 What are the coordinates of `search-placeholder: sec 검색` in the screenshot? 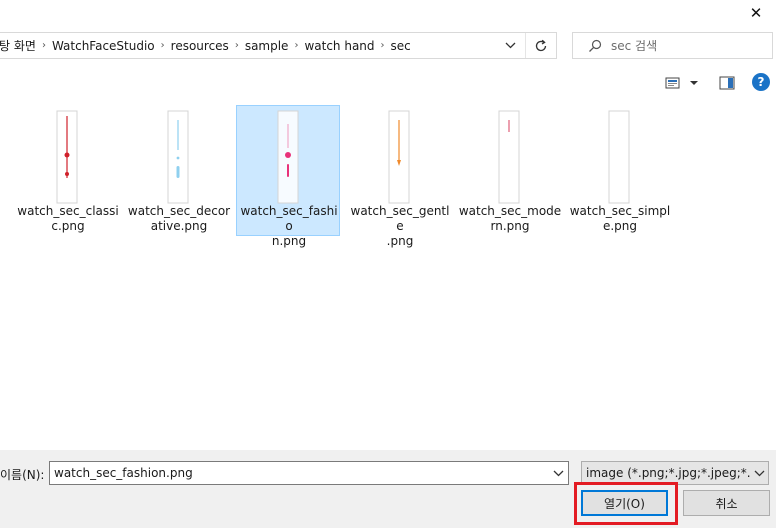 It's located at (634, 46).